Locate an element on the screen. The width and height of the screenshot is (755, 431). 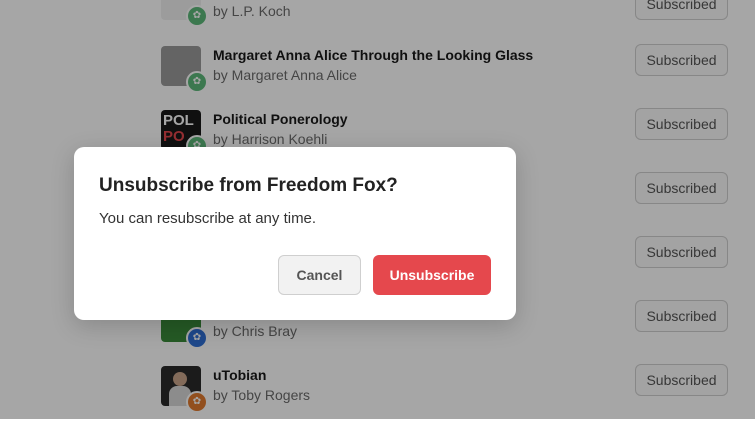
unsubscribe-button: Unsubscribe is located at coordinates (432, 275).